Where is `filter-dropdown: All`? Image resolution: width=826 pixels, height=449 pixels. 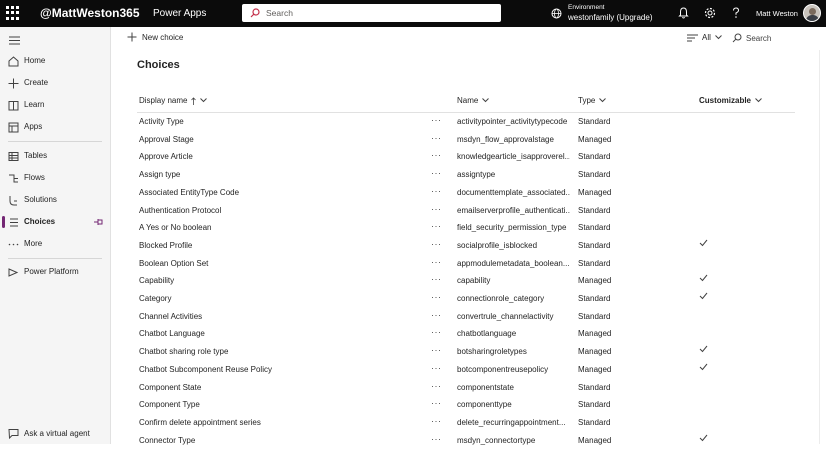 filter-dropdown: All is located at coordinates (704, 37).